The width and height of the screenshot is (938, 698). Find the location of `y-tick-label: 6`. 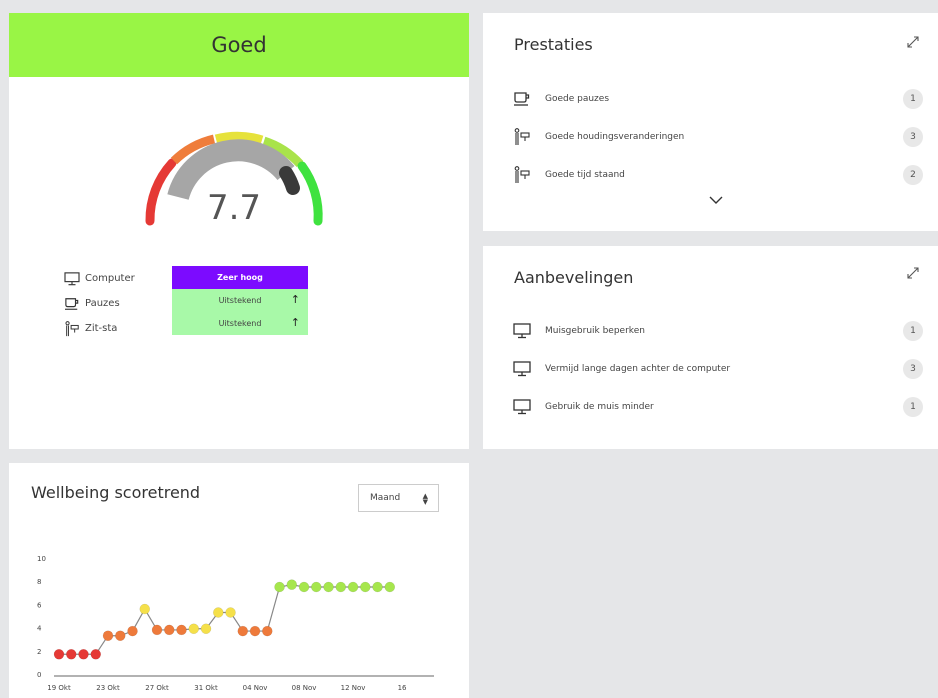

y-tick-label: 6 is located at coordinates (39, 605).